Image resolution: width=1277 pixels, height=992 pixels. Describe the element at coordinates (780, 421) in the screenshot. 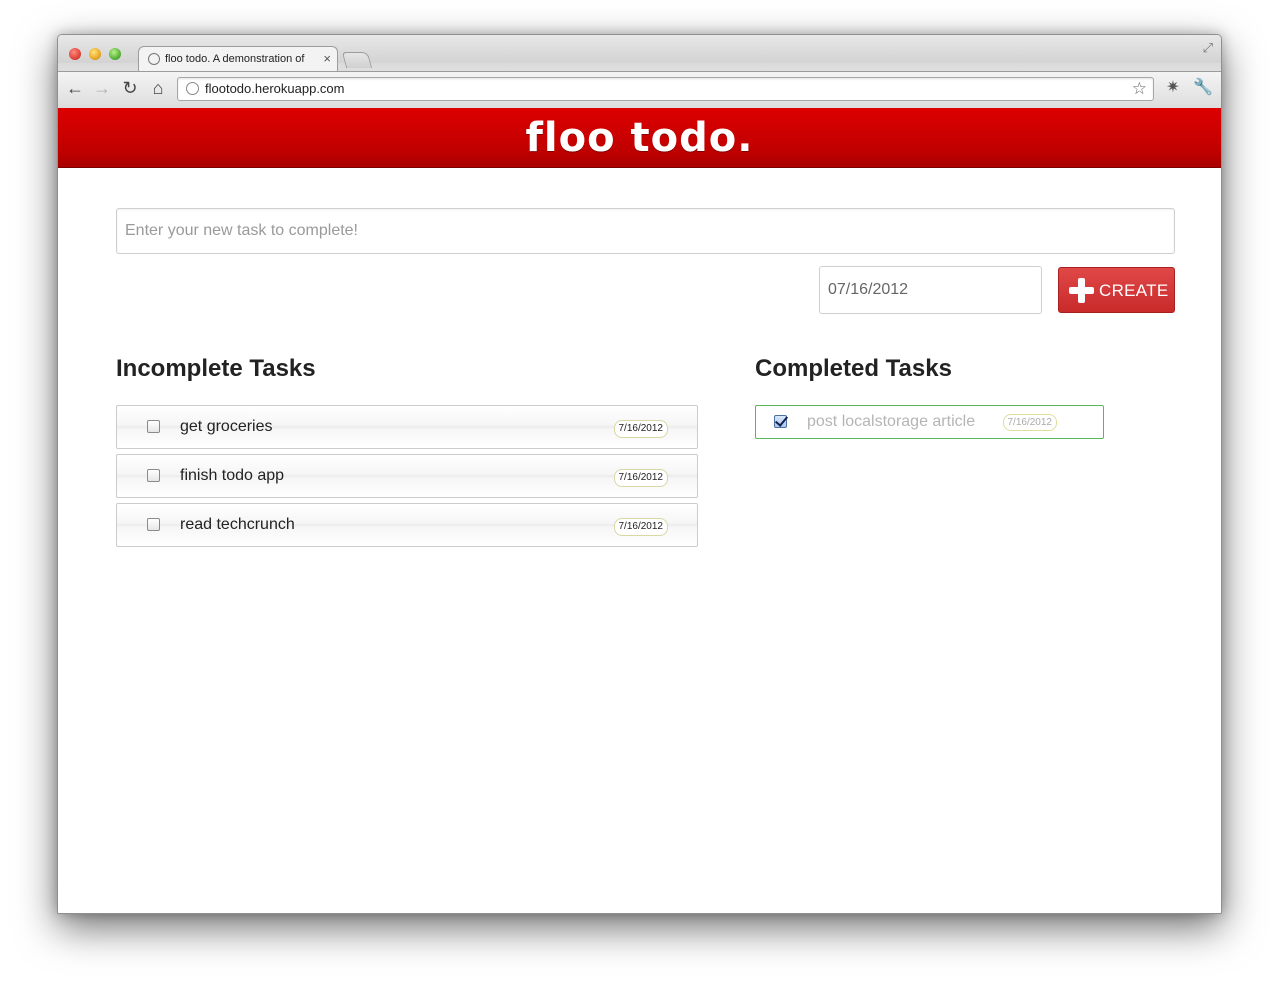

I see `checked-checkbox` at that location.